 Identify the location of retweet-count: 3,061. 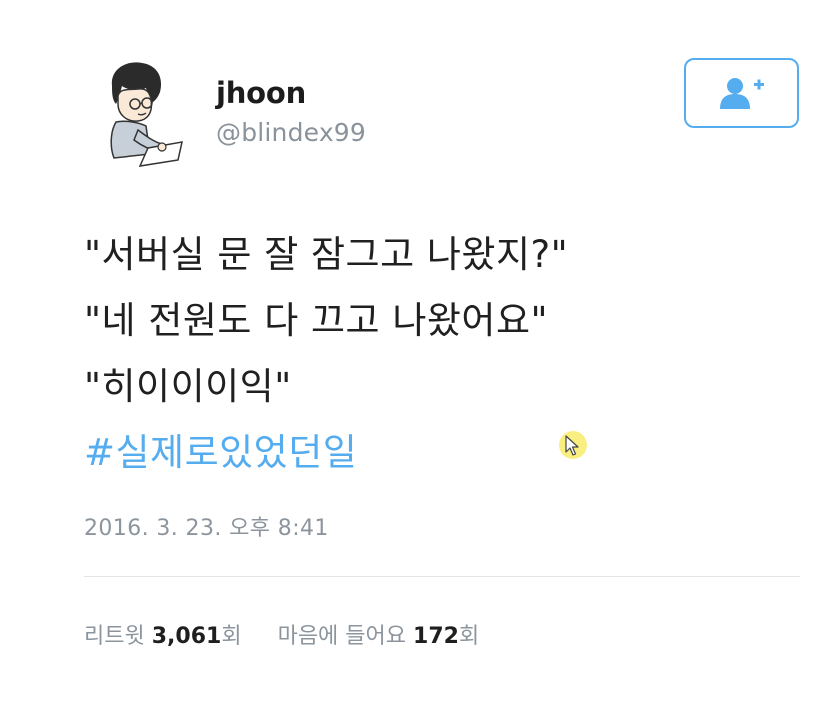
(187, 636).